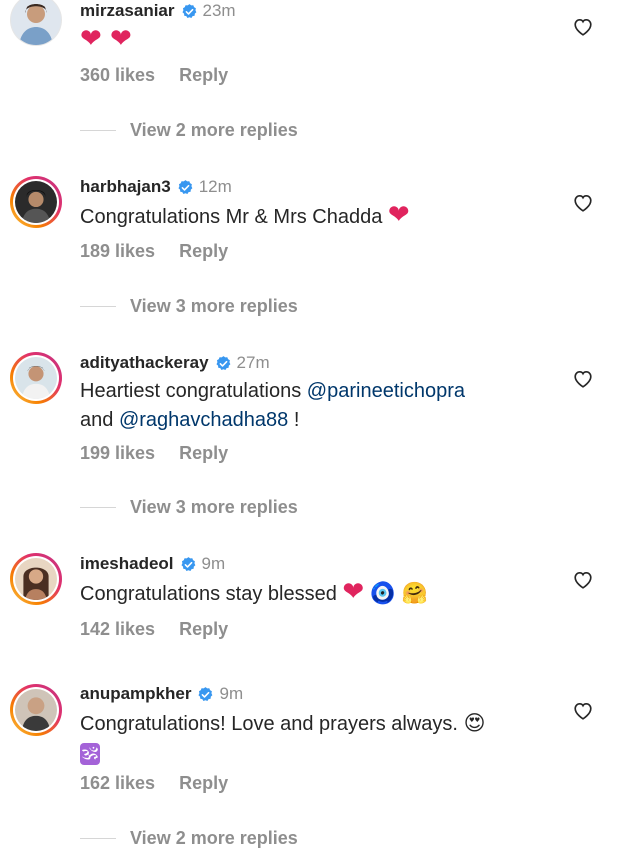 The width and height of the screenshot is (620, 861). Describe the element at coordinates (90, 754) in the screenshot. I see `om-emoji: 🕉` at that location.